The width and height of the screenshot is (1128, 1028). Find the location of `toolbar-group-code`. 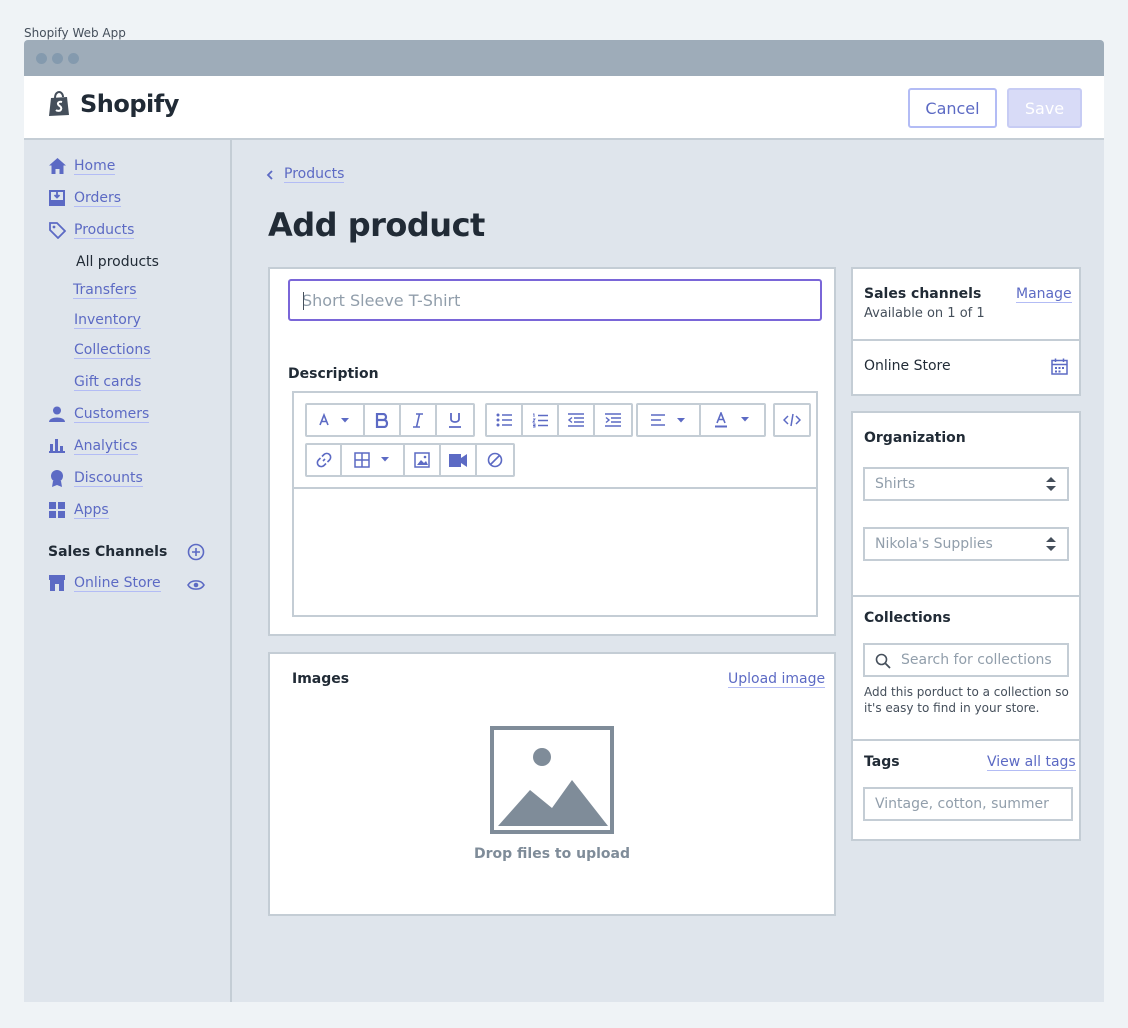

toolbar-group-code is located at coordinates (792, 420).